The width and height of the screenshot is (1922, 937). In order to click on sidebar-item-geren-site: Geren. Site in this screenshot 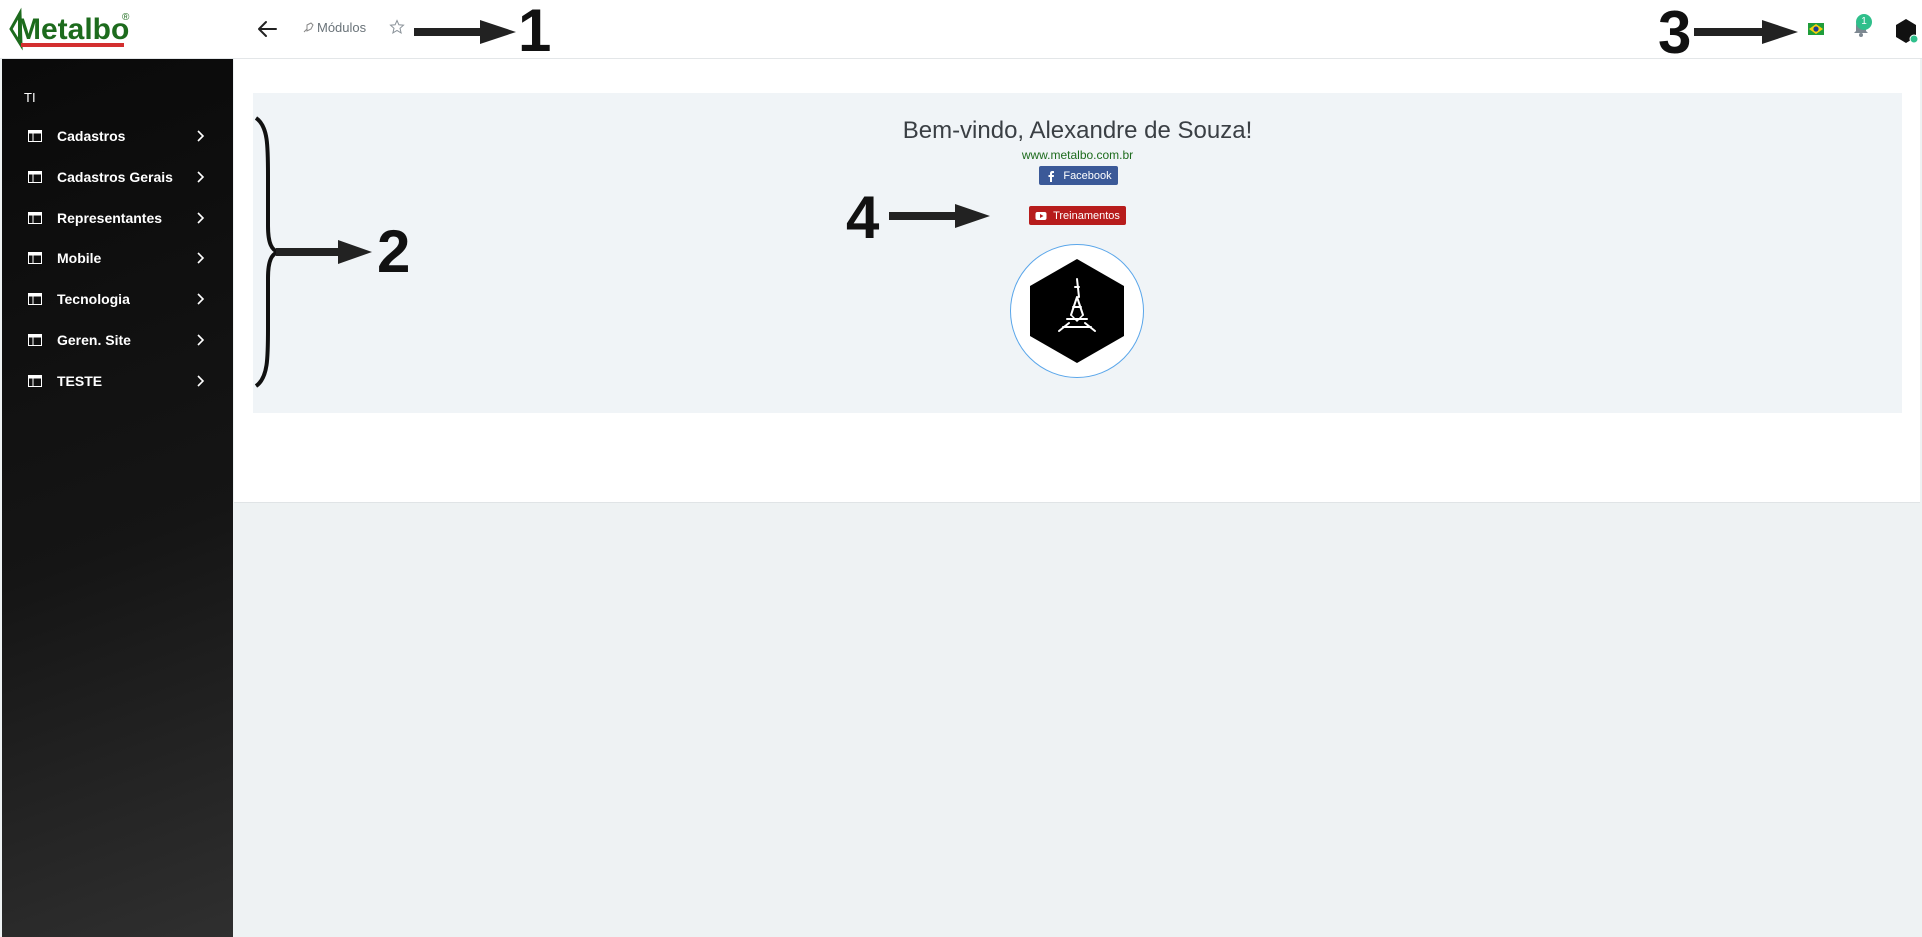, I will do `click(117, 340)`.